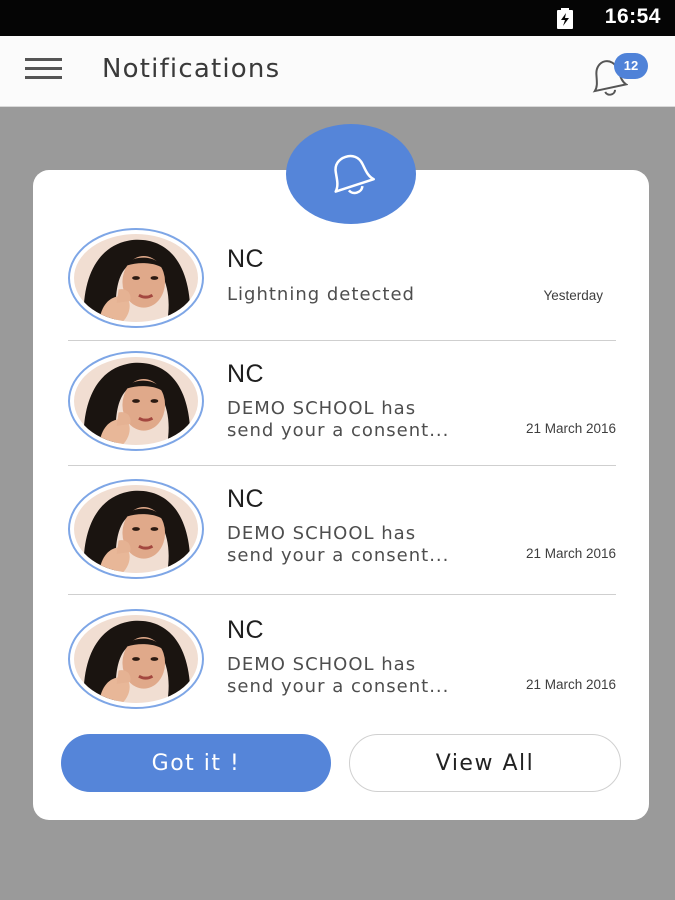 The height and width of the screenshot is (900, 675). I want to click on notifications-bell-button: 12, so click(619, 74).